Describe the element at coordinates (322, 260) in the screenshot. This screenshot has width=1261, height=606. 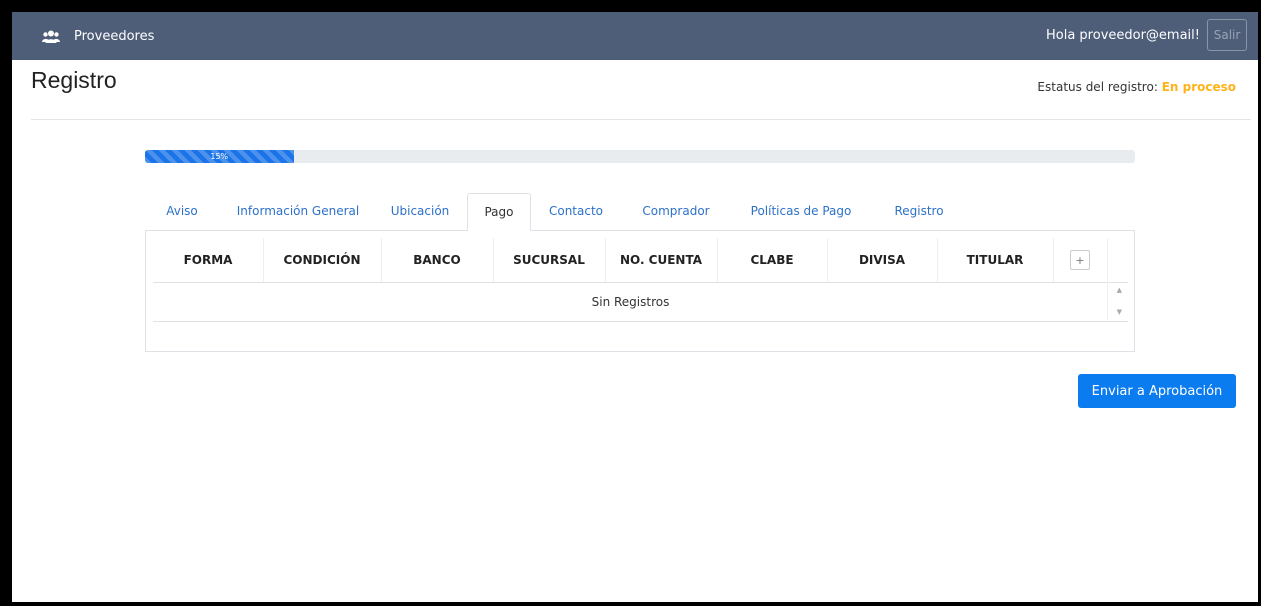
I see `column-condicion: CONDICIÓN` at that location.